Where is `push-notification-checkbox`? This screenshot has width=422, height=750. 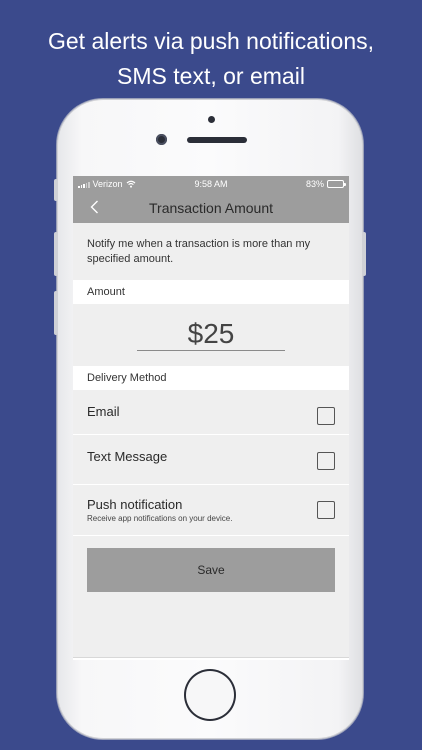
push-notification-checkbox is located at coordinates (326, 510).